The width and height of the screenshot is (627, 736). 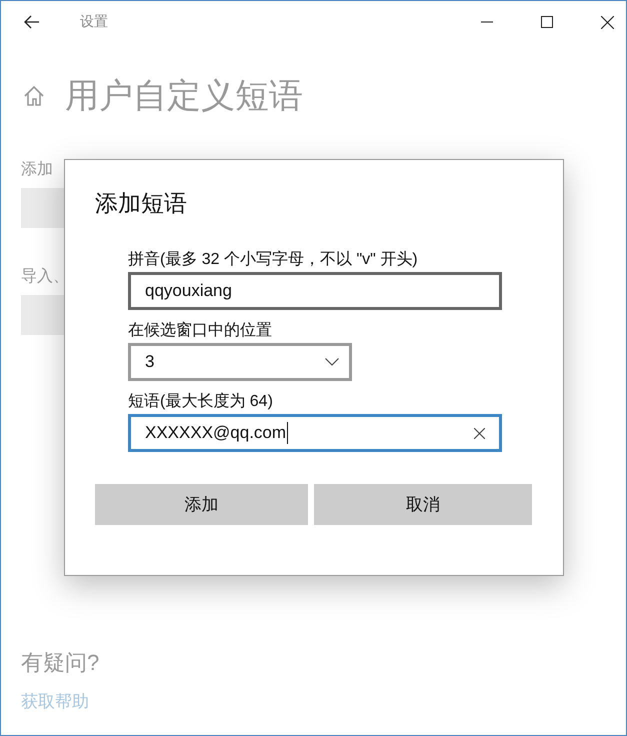 I want to click on chevron-down-icon, so click(x=332, y=362).